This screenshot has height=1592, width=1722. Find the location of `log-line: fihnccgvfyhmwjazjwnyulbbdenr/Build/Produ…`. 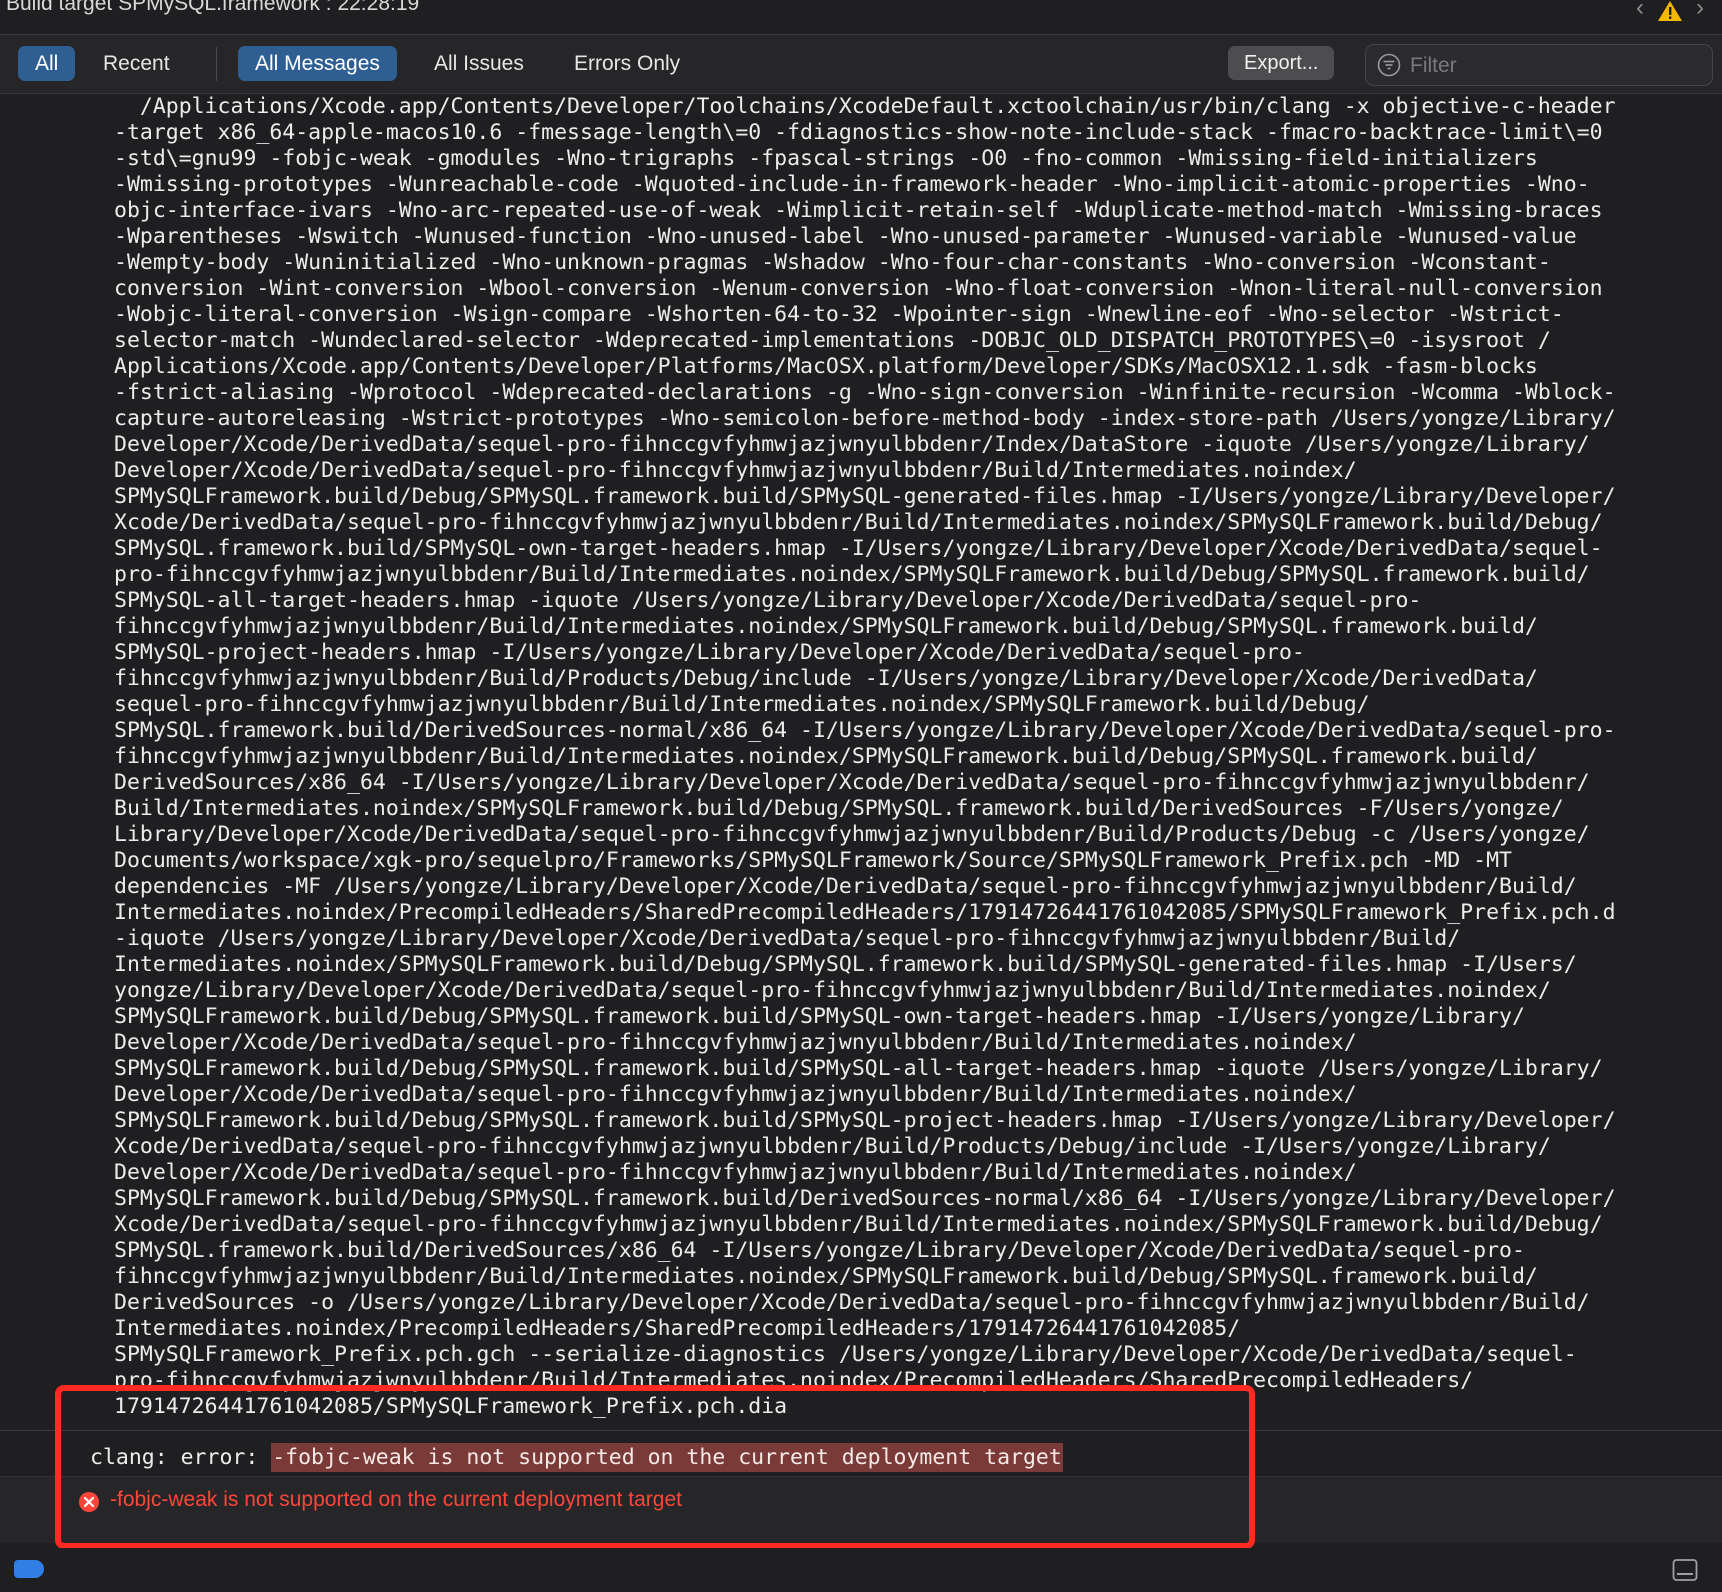

log-line: fihnccgvfyhmwjazjwnyulbbdenr/Build/Produ… is located at coordinates (826, 678).